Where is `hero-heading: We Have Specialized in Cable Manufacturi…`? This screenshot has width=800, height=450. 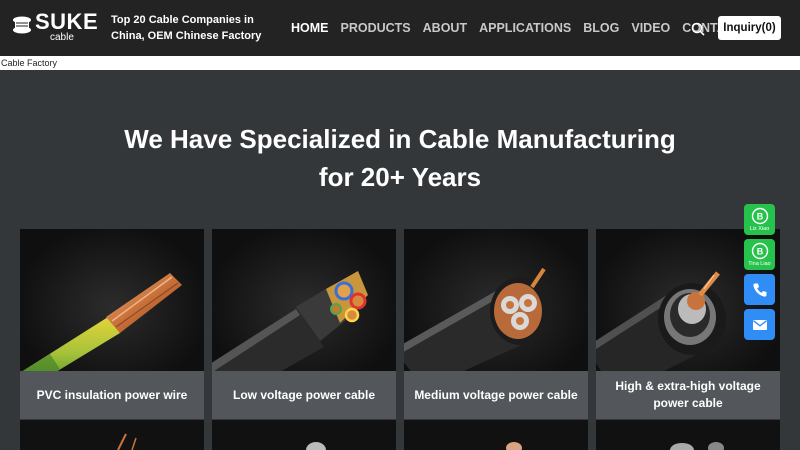 hero-heading: We Have Specialized in Cable Manufacturi… is located at coordinates (400, 158).